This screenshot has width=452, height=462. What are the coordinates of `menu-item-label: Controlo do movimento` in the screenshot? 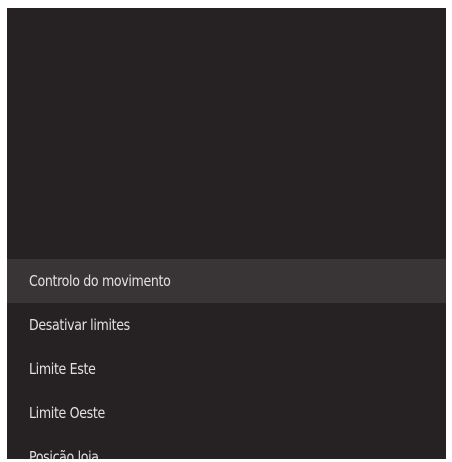 It's located at (100, 281).